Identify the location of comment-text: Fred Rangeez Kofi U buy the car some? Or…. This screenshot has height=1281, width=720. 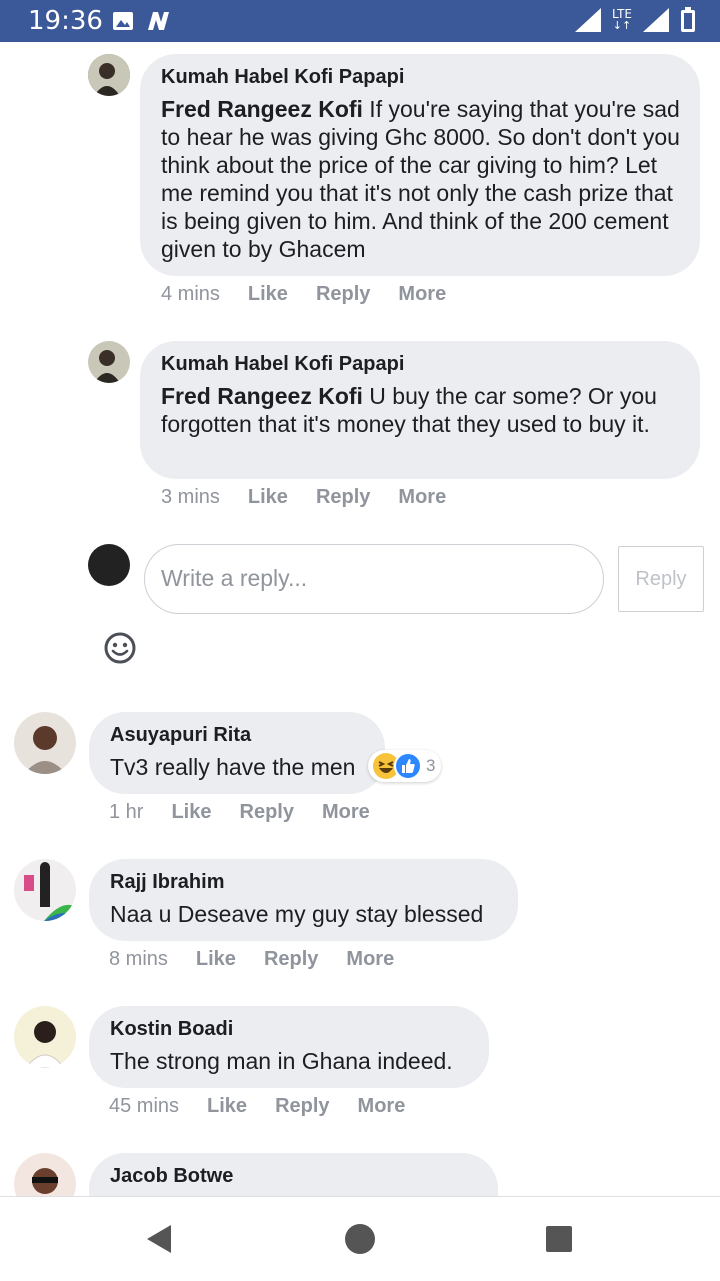
(420, 410).